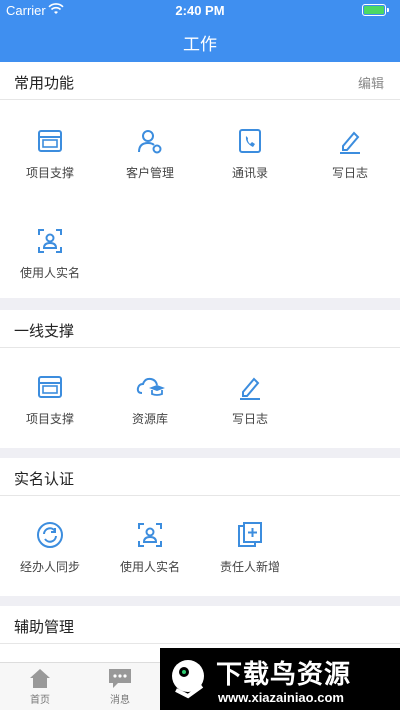 The height and width of the screenshot is (710, 400). I want to click on section-header: 实名认证, so click(200, 477).